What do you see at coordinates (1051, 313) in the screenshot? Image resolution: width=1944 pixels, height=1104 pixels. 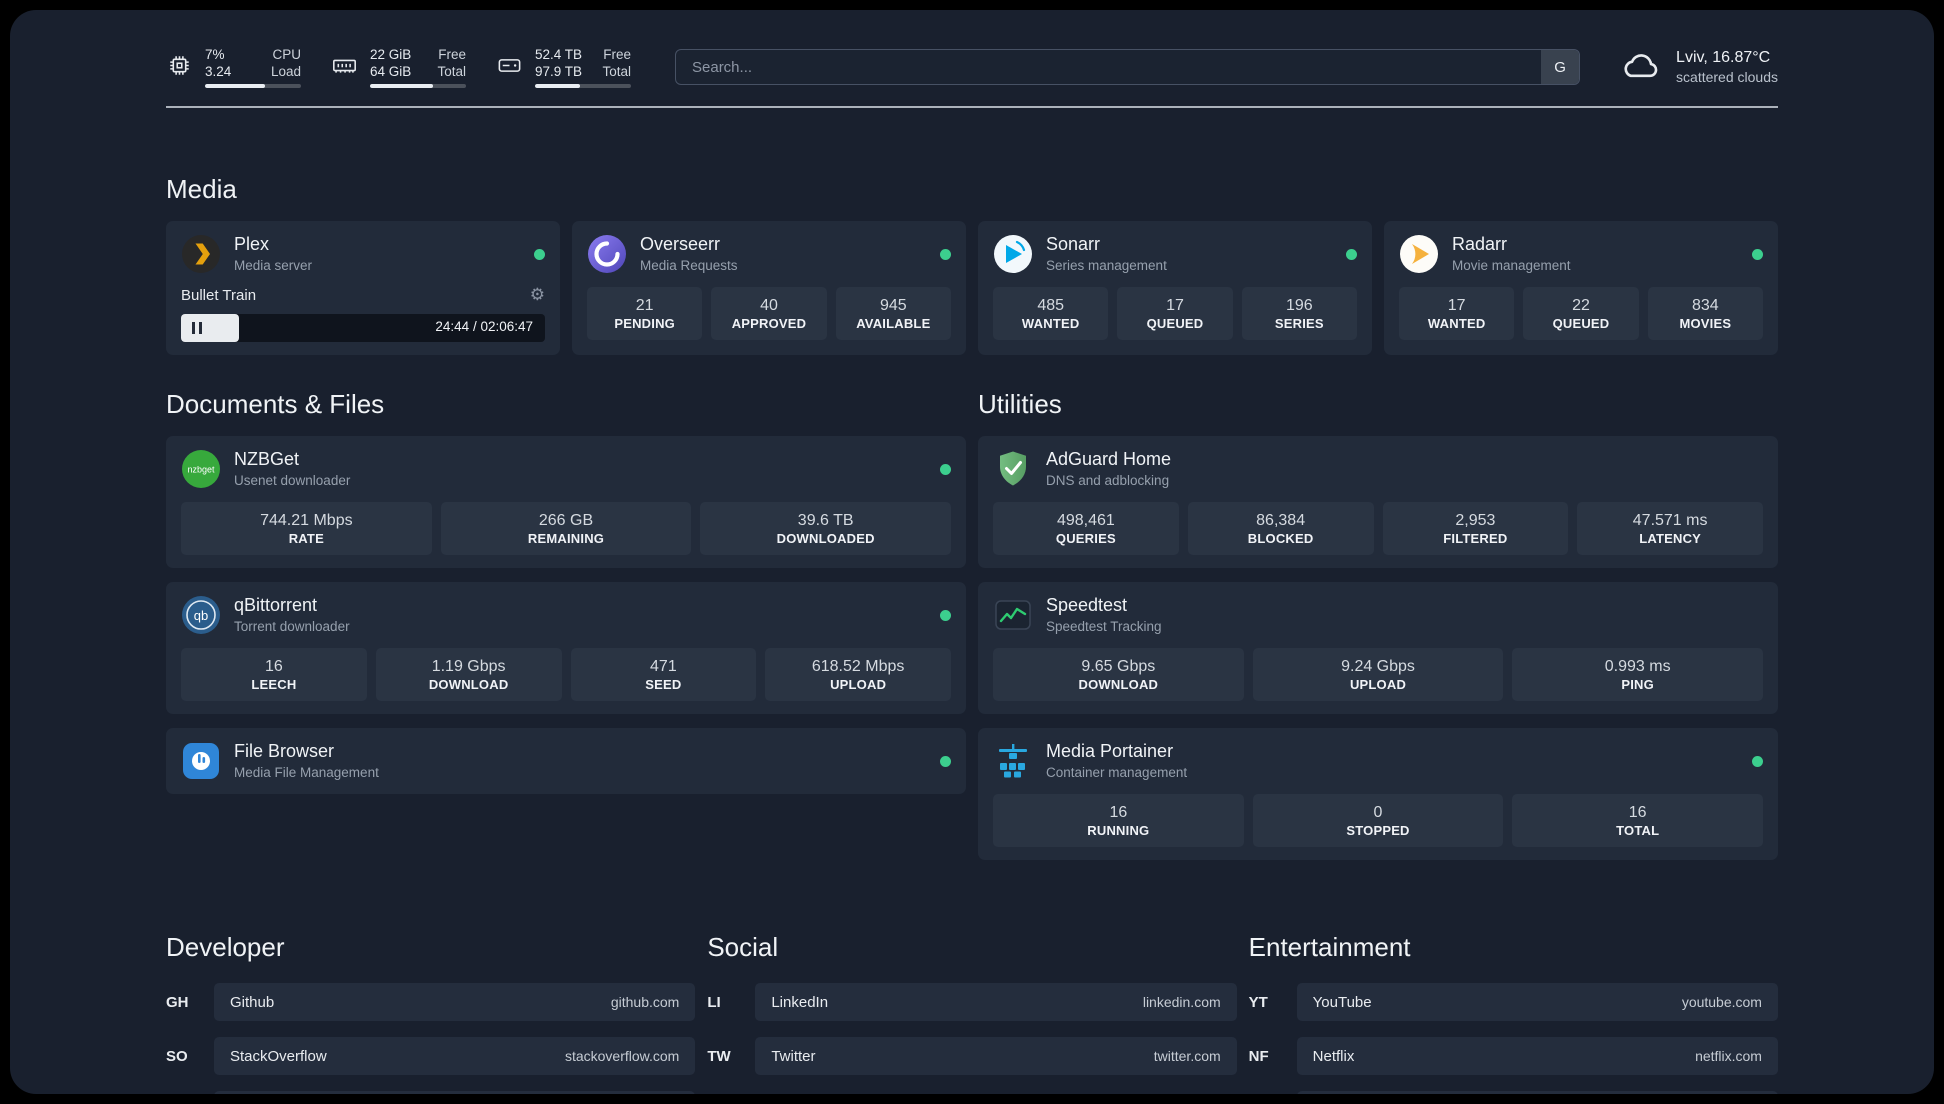 I see `stat-box: 485 WANTED` at bounding box center [1051, 313].